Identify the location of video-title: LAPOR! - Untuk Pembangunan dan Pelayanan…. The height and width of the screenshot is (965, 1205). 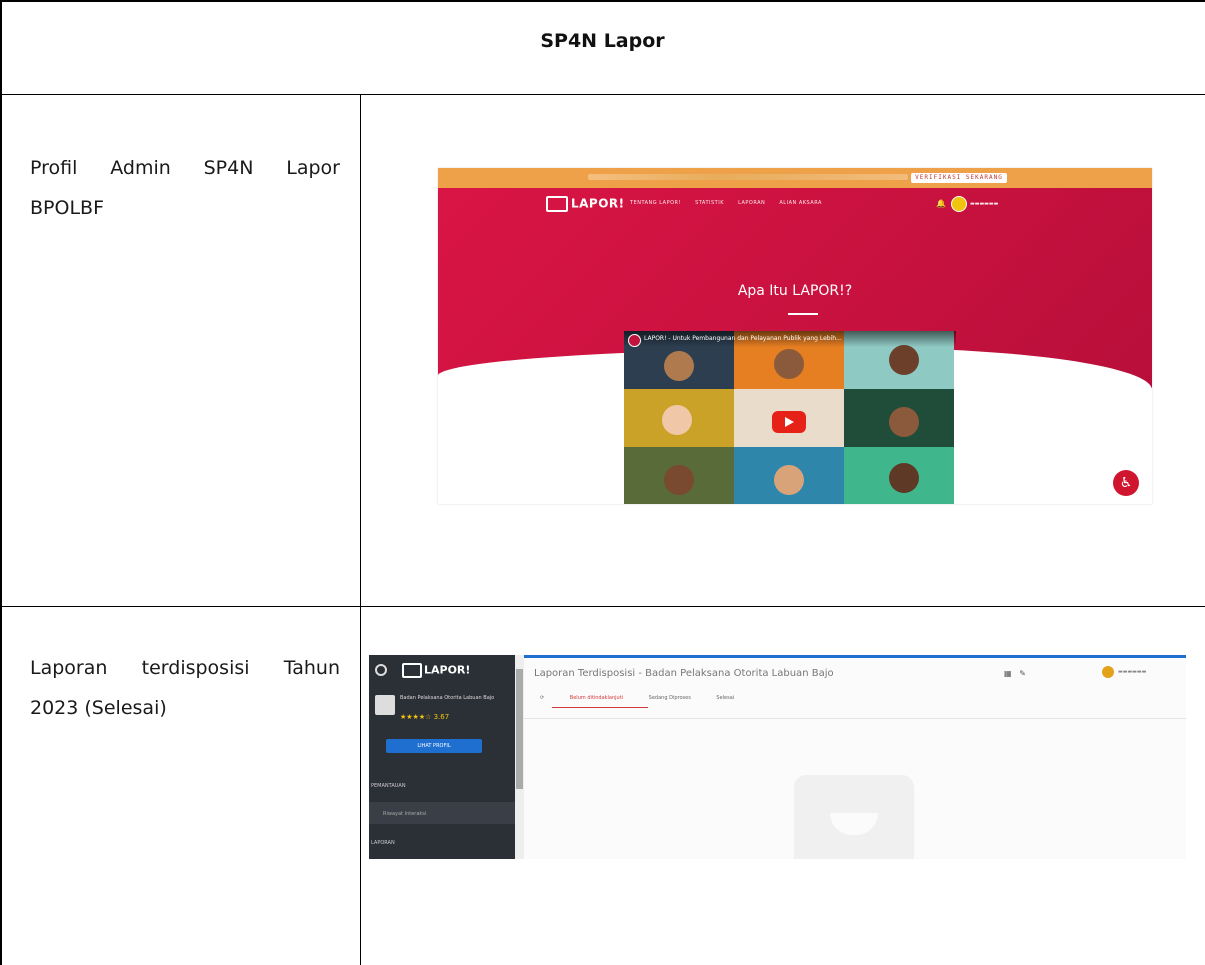
(743, 338).